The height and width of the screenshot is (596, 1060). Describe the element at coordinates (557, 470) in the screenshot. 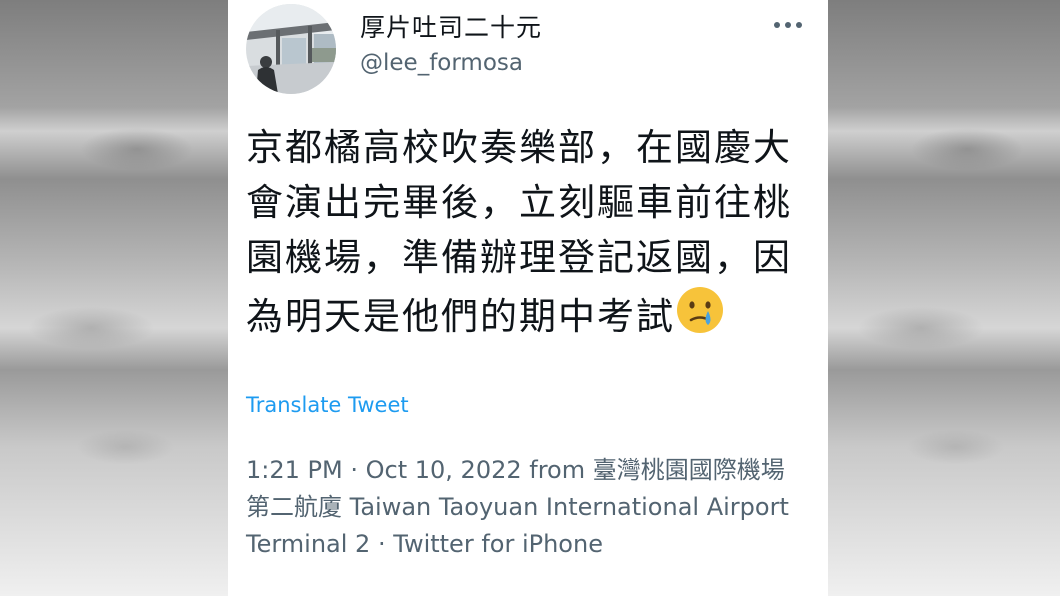

I see `from-word: from` at that location.